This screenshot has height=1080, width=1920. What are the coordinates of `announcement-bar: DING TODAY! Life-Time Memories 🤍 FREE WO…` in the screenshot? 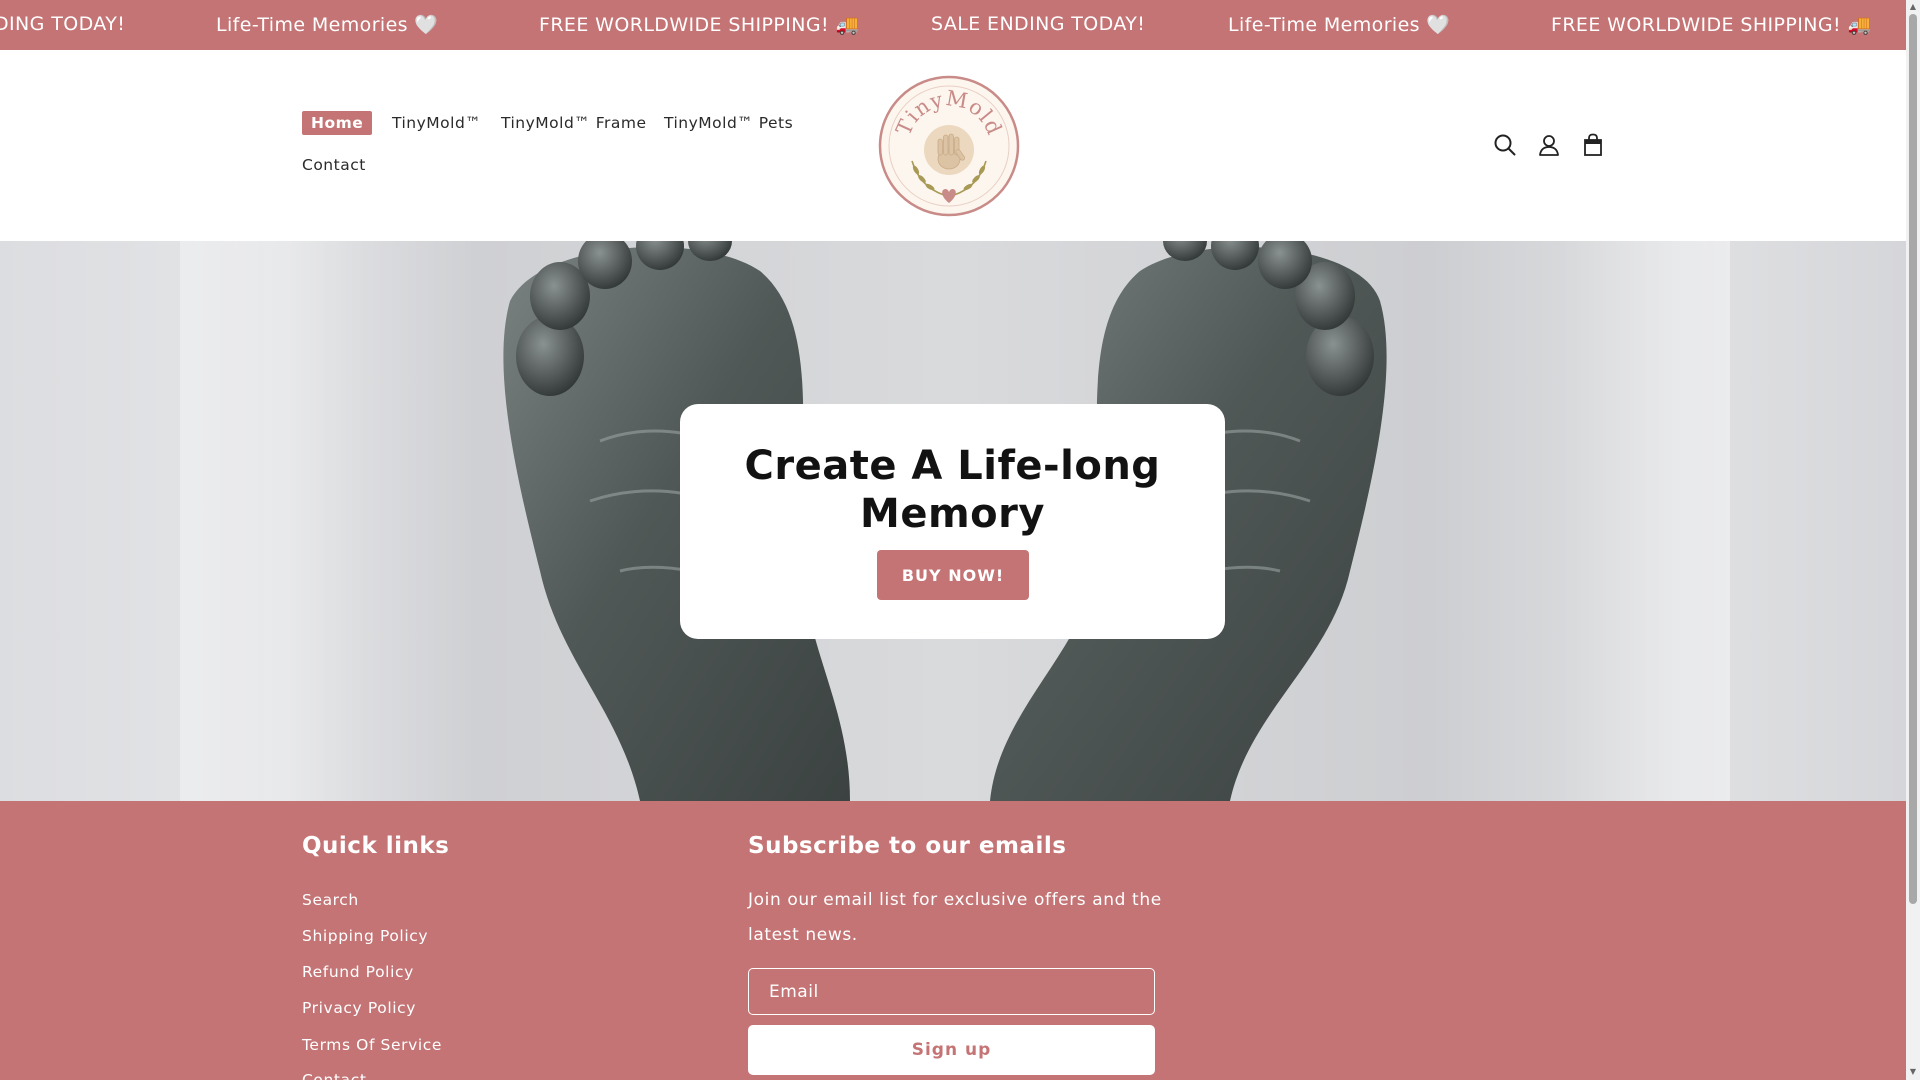 It's located at (953, 25).